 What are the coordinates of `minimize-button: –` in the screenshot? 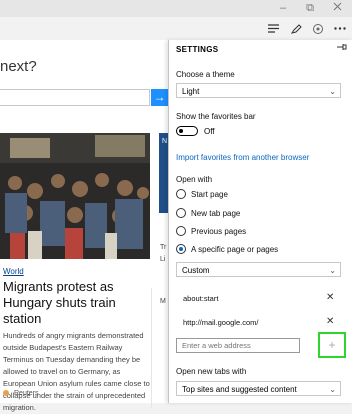 It's located at (283, 8).